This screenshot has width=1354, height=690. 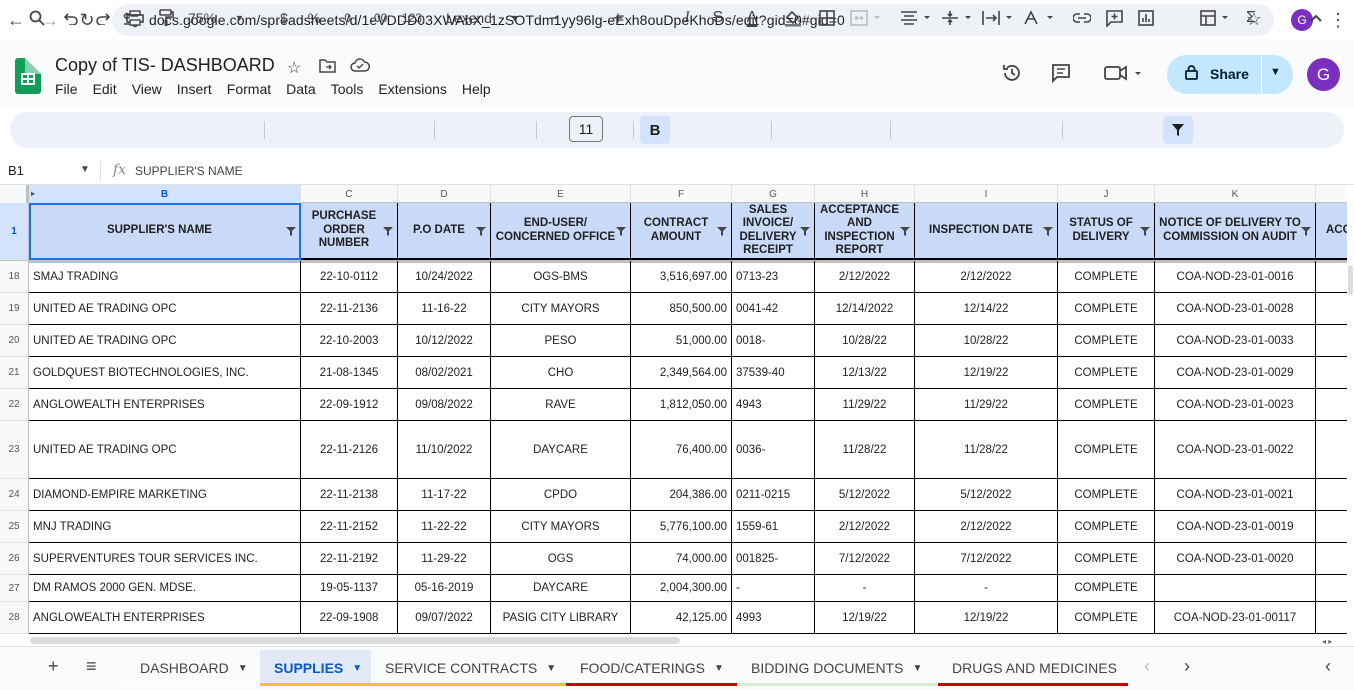 What do you see at coordinates (865, 559) in the screenshot?
I see `cell-acceptance-report: 7/12/2022` at bounding box center [865, 559].